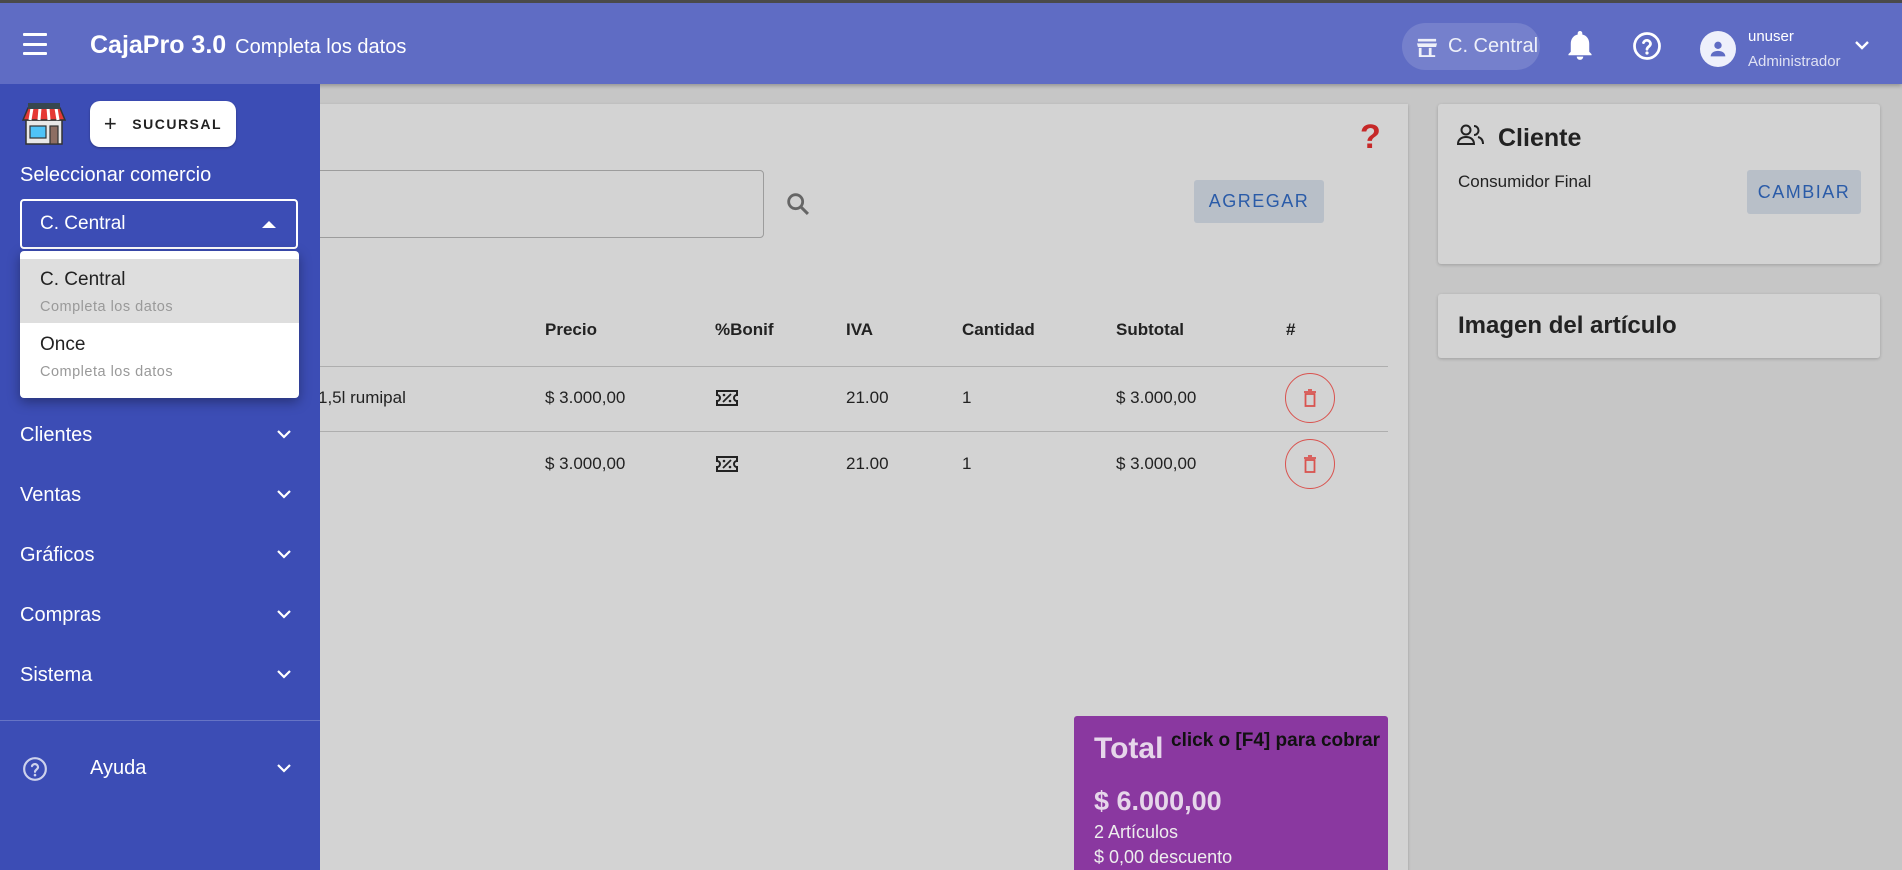 The image size is (1902, 870). I want to click on change-client-button: CAMBIAR, so click(1804, 192).